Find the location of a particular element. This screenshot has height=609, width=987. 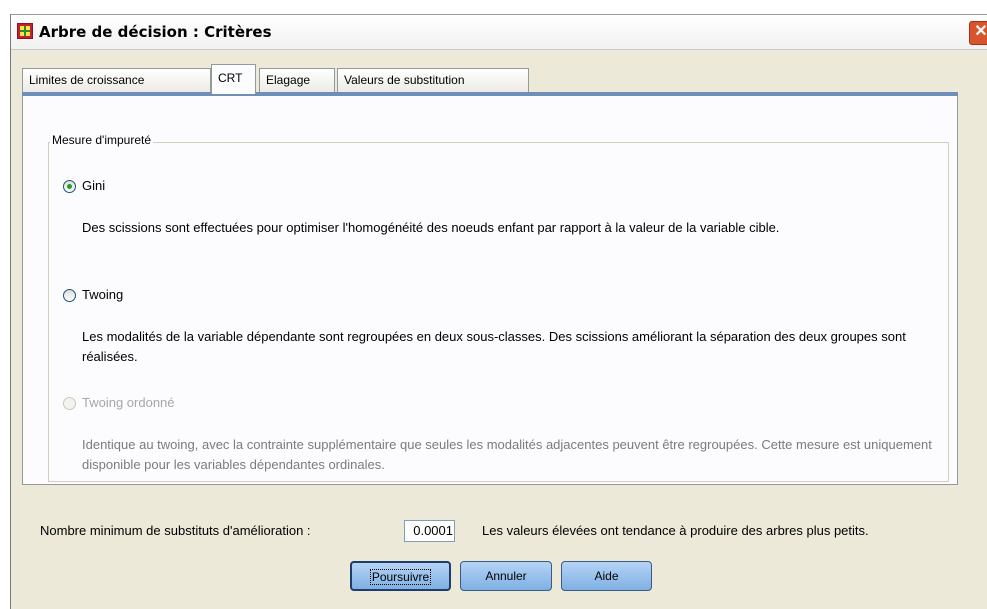

tab-label: Valeurs de substitution is located at coordinates (404, 80).